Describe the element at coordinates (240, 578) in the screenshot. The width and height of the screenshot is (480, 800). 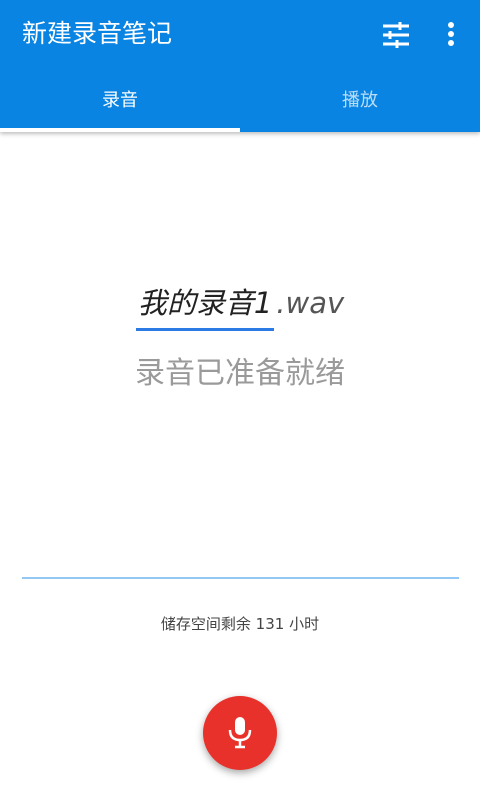
I see `recording-progress-line` at that location.